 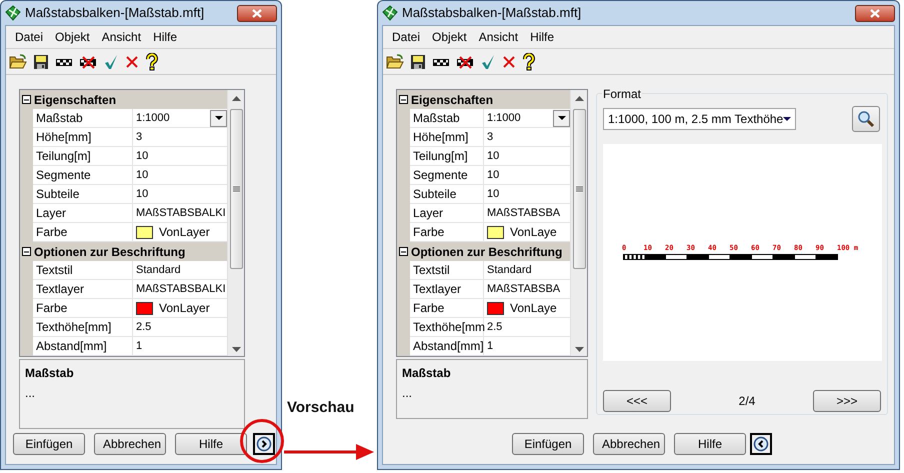 What do you see at coordinates (761, 444) in the screenshot?
I see `collapse-preview-button` at bounding box center [761, 444].